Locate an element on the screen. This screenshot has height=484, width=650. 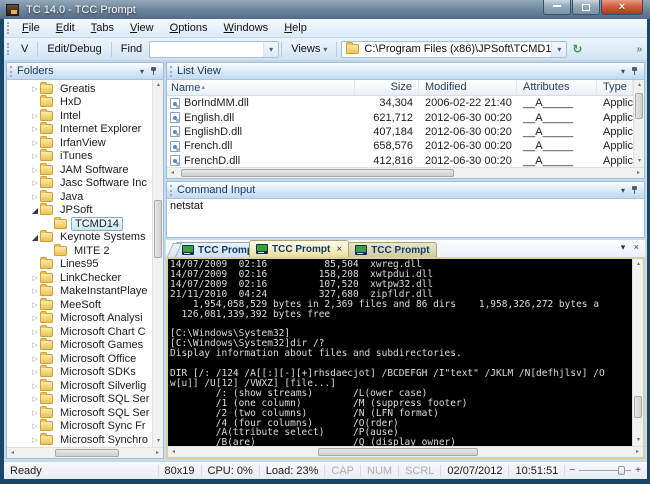
zoom-slider: − + is located at coordinates (605, 470).